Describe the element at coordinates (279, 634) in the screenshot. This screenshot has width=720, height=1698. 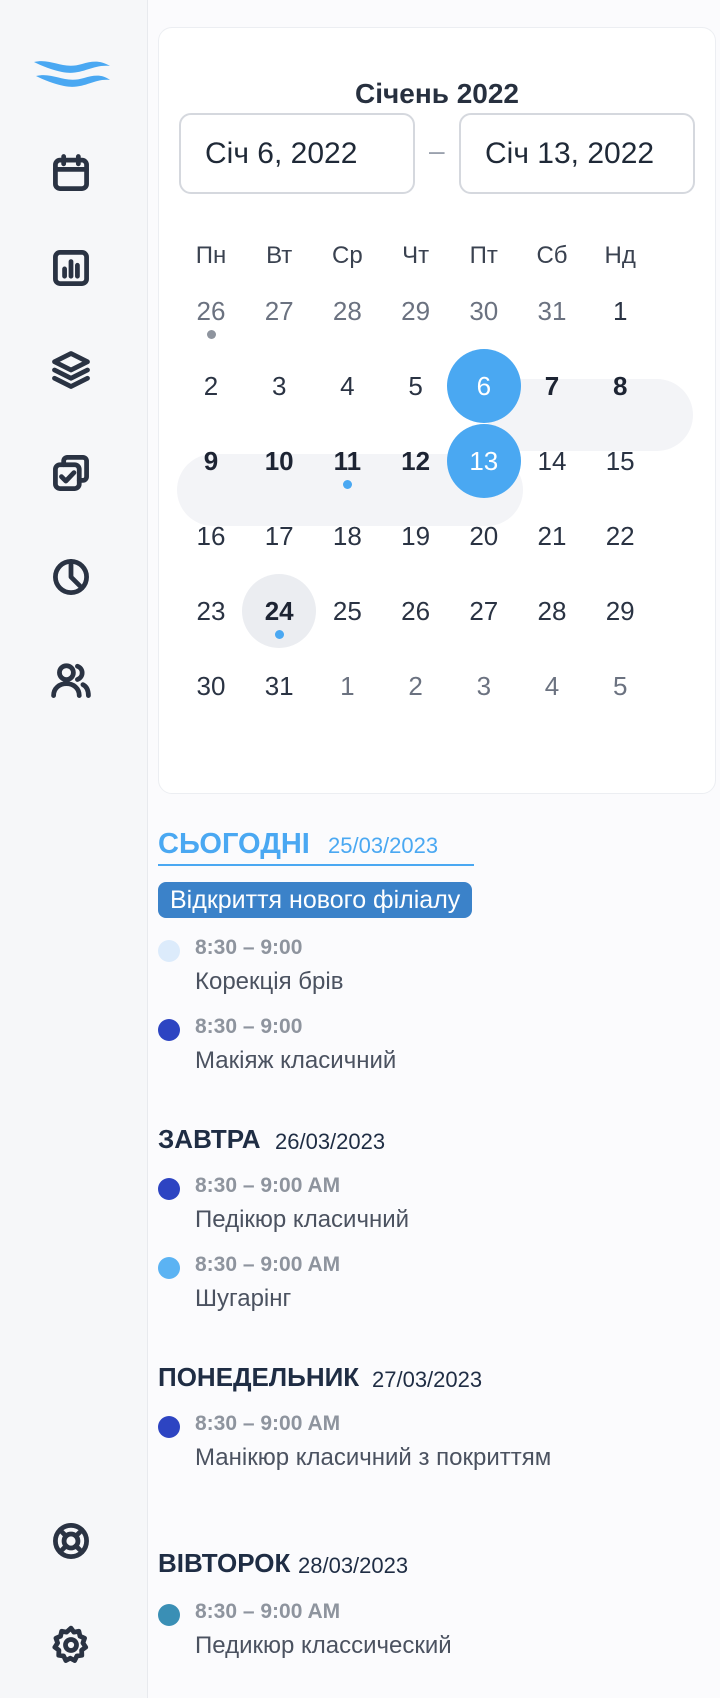
I see `event-indicator-dot` at that location.